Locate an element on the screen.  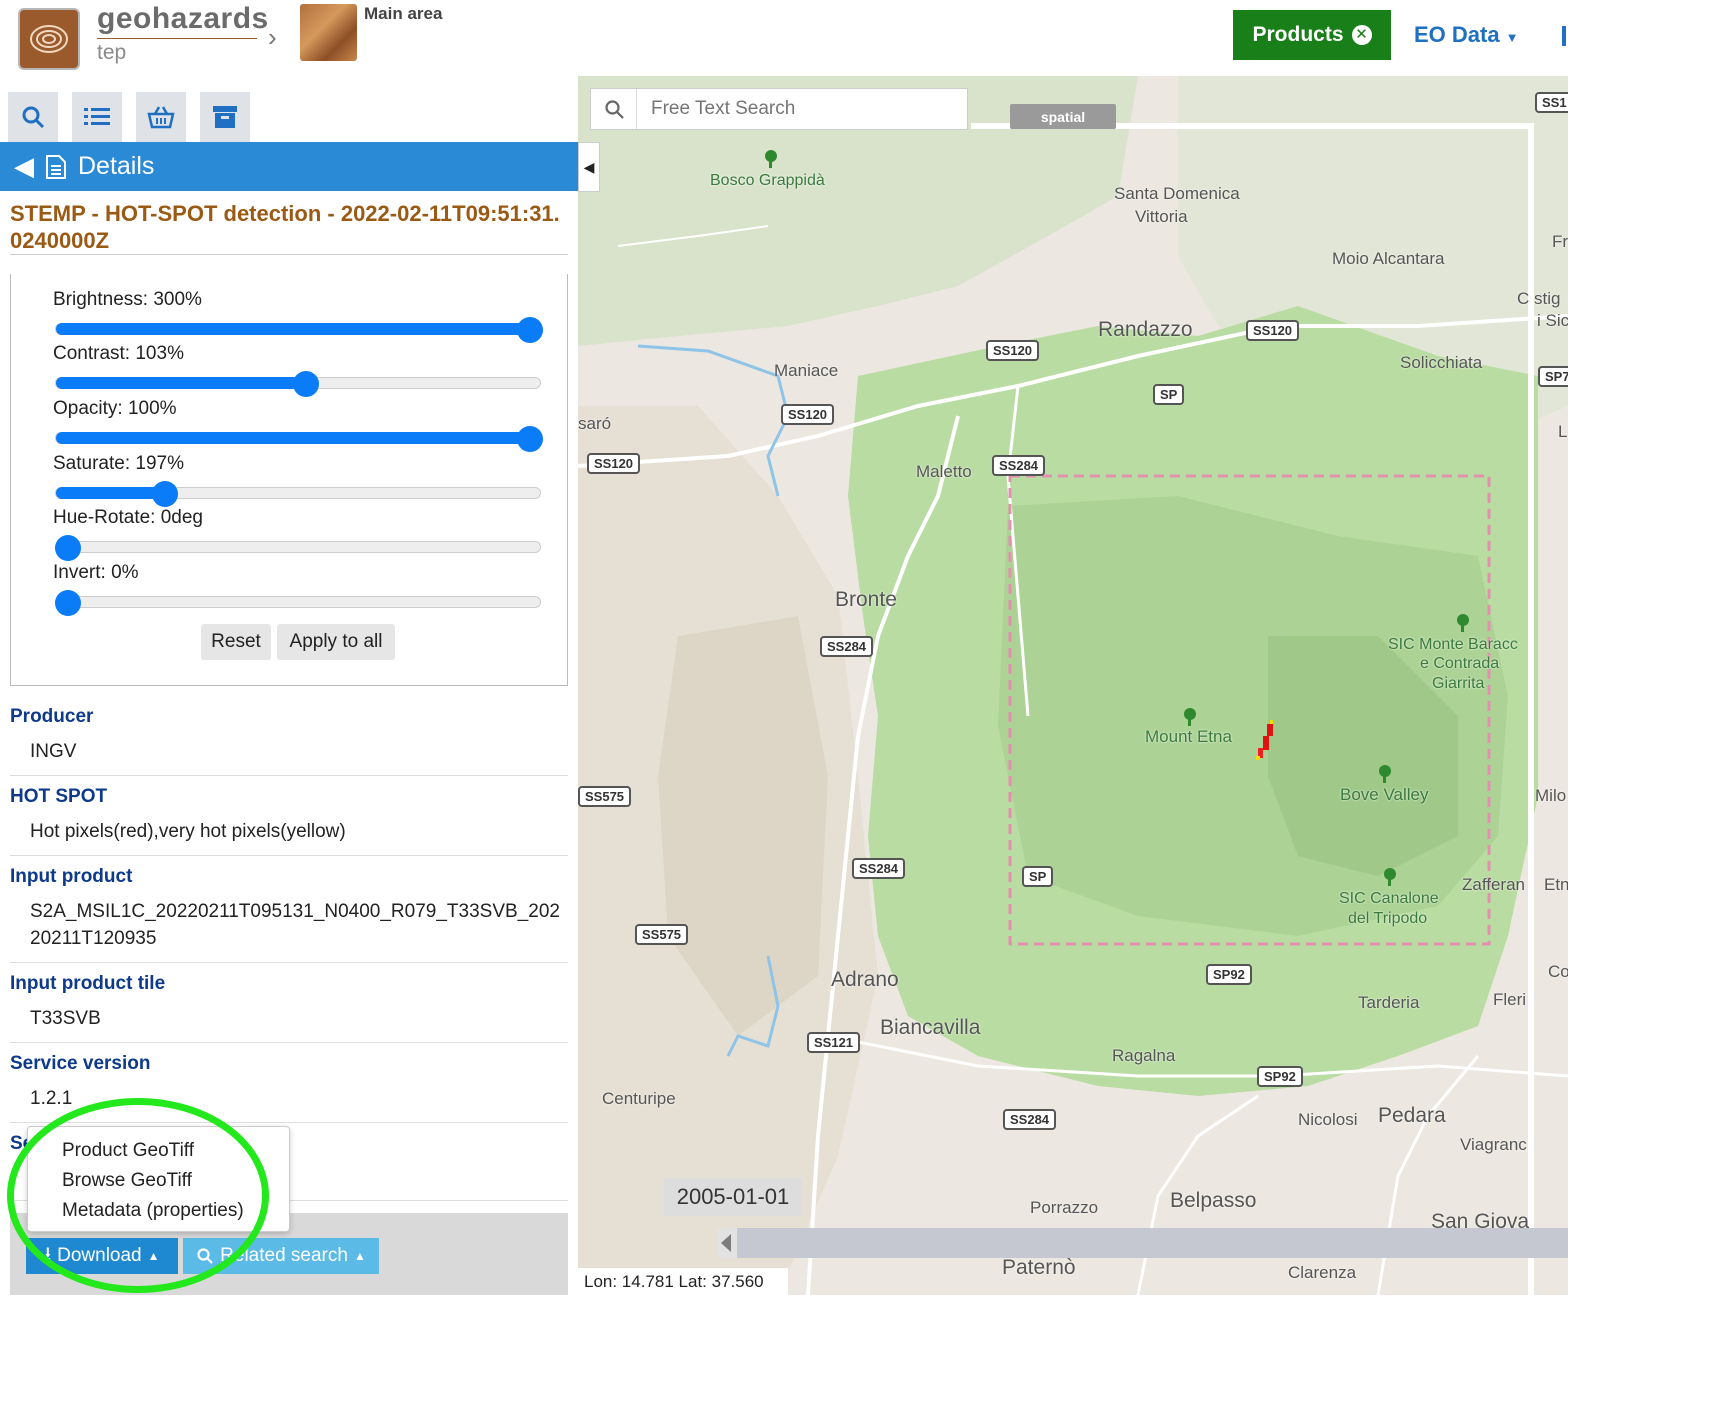
meta-item-input-product-tile: Input product tile T33SVB is located at coordinates (289, 1008).